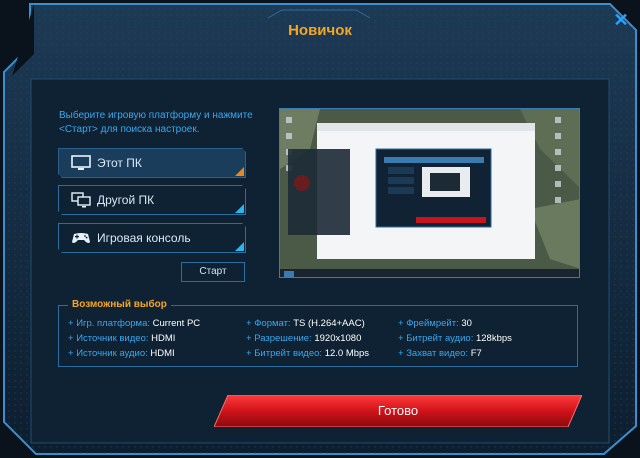  I want to click on close-icon: ✕, so click(621, 20).